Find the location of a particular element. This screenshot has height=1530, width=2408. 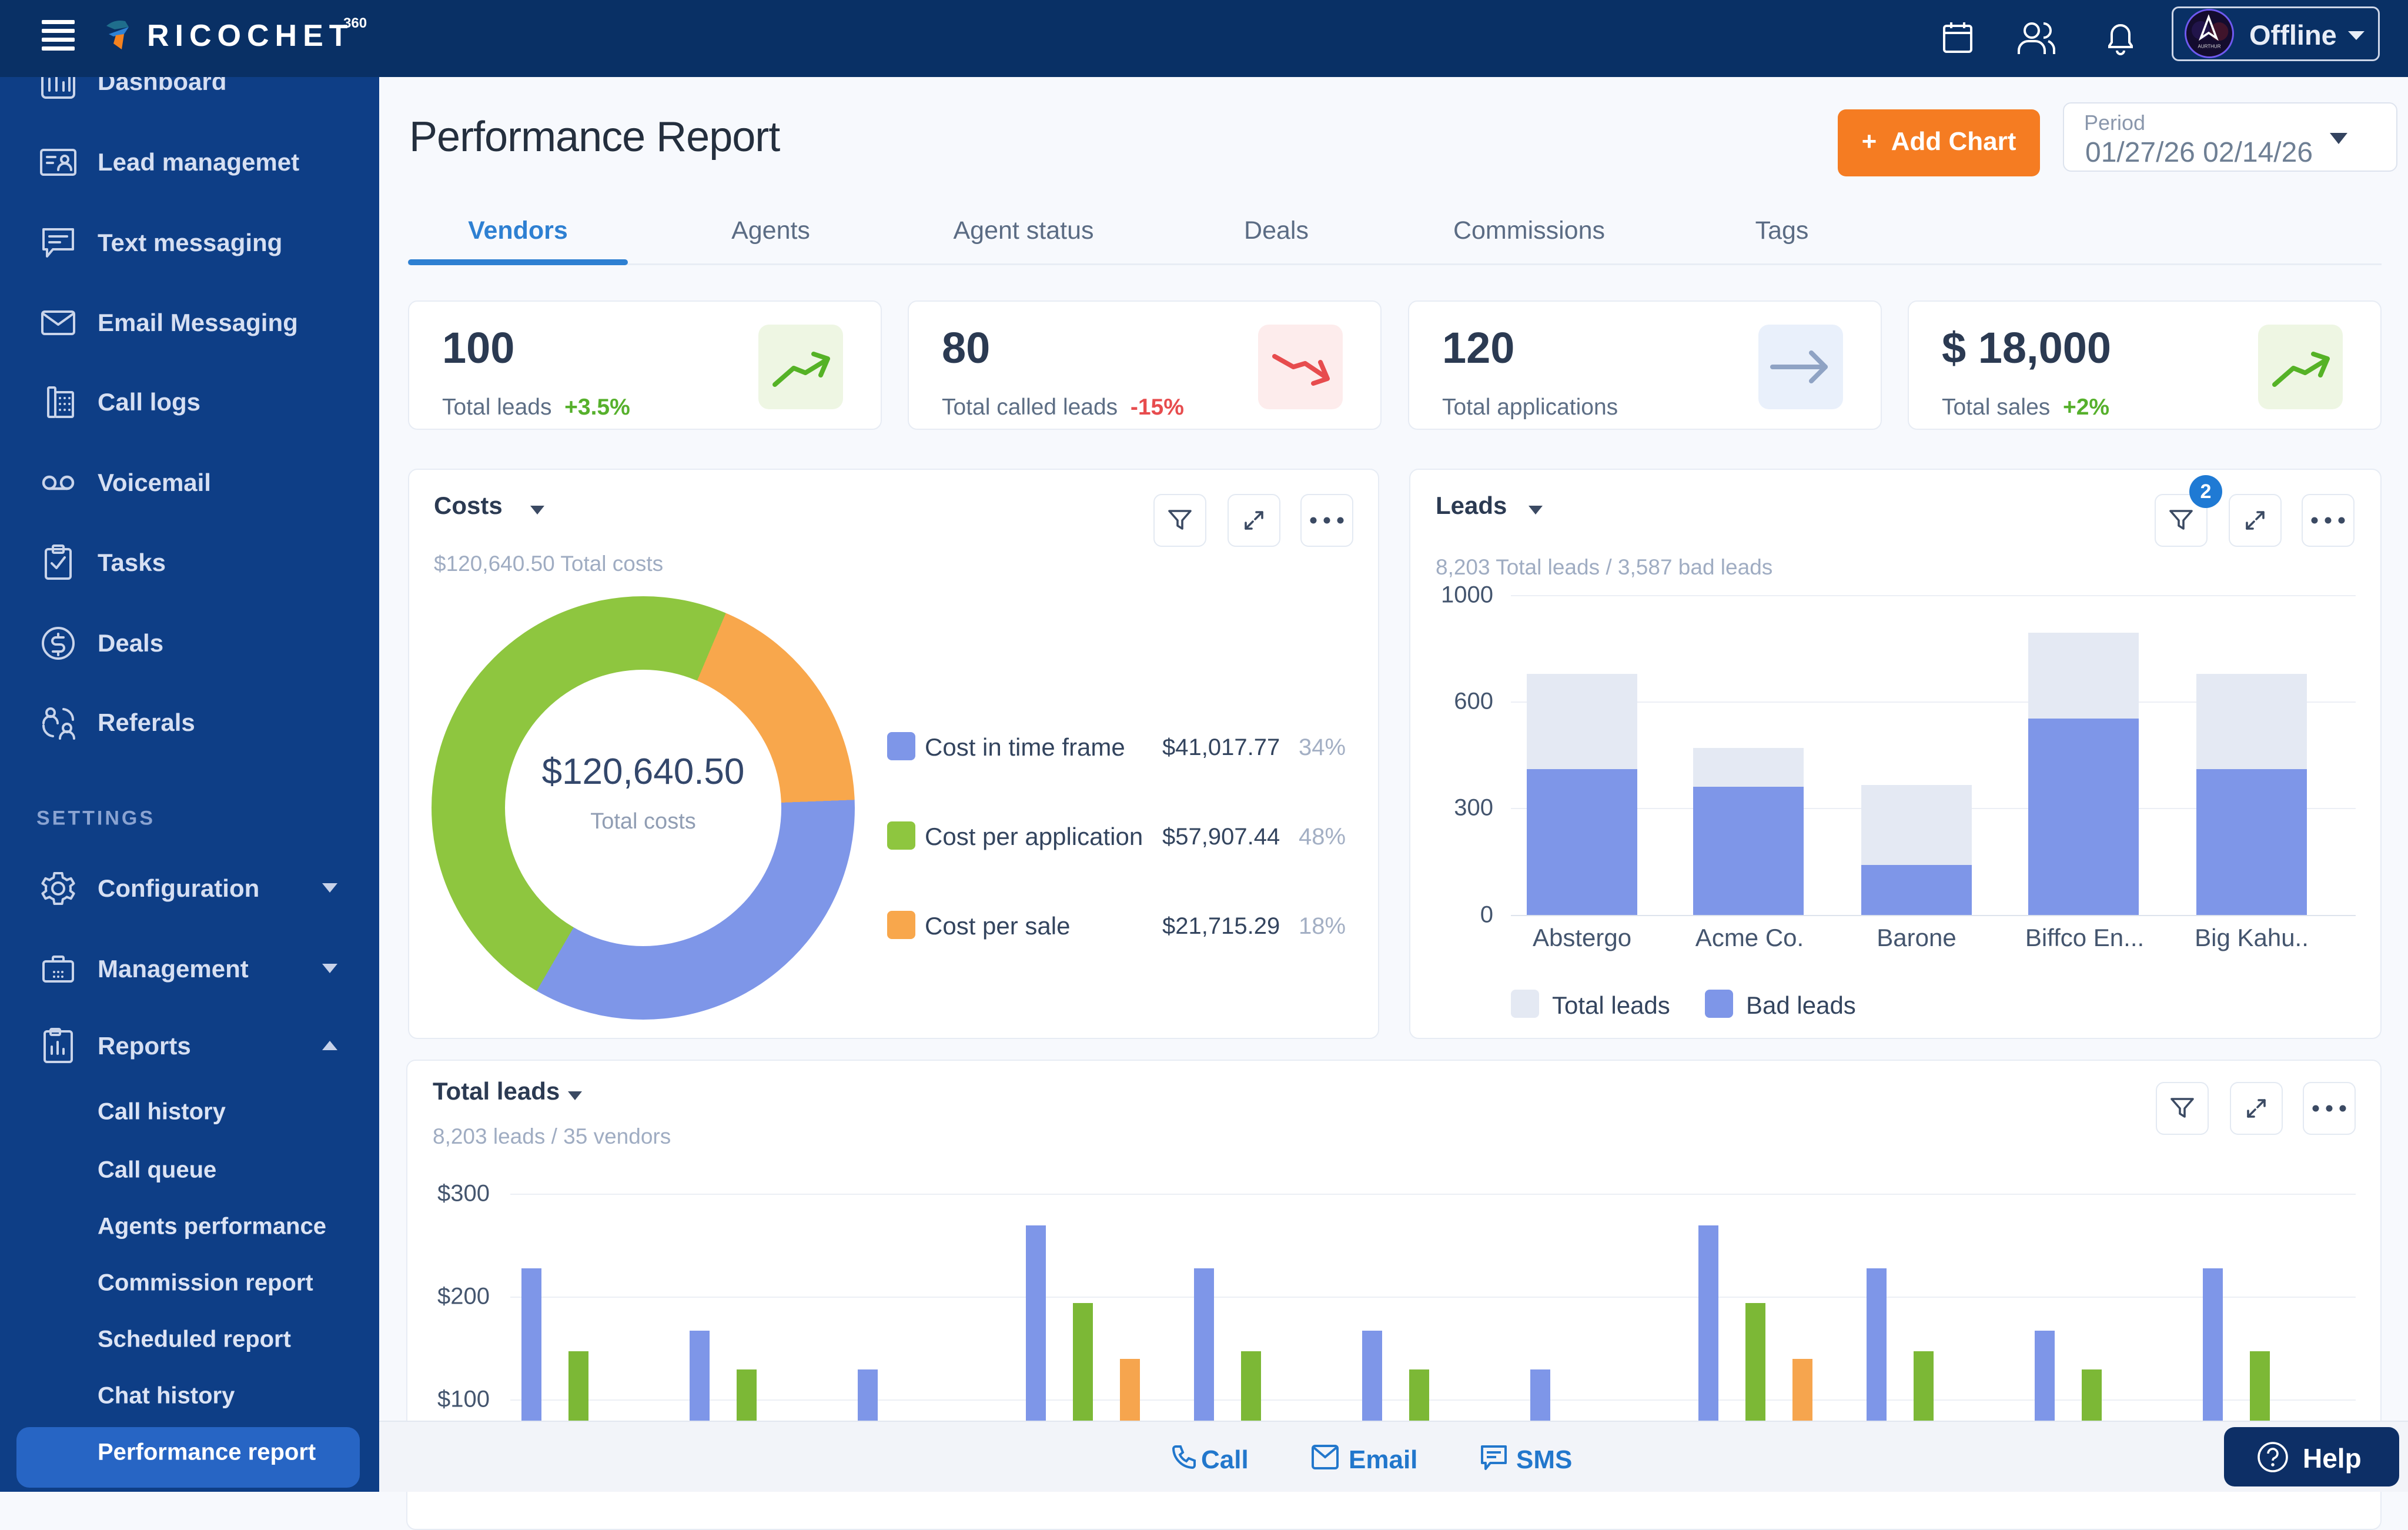

svg-text: AURTHUR is located at coordinates (2209, 46).